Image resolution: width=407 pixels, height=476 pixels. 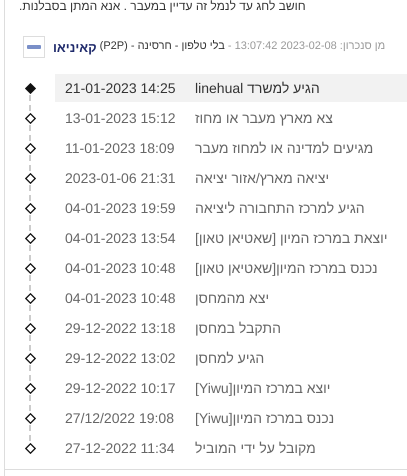 I want to click on event-status: יצא מהמחסן, so click(x=232, y=298).